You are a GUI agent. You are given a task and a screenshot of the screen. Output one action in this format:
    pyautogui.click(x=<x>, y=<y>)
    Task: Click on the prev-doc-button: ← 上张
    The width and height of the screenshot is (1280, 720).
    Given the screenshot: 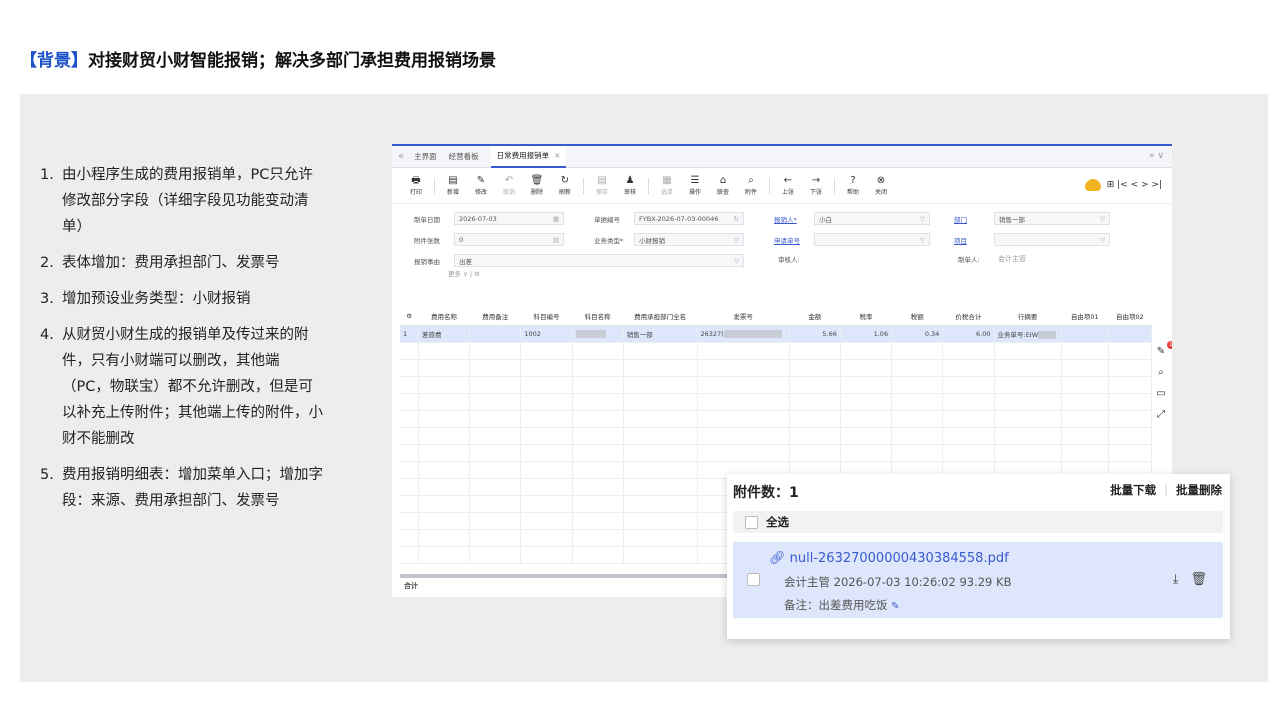 What is the action you would take?
    pyautogui.click(x=788, y=185)
    